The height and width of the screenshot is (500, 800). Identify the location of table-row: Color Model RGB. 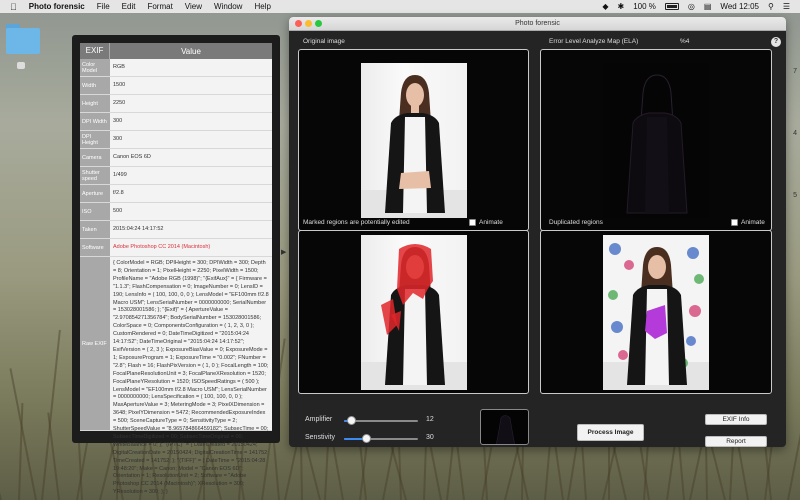
(176, 68).